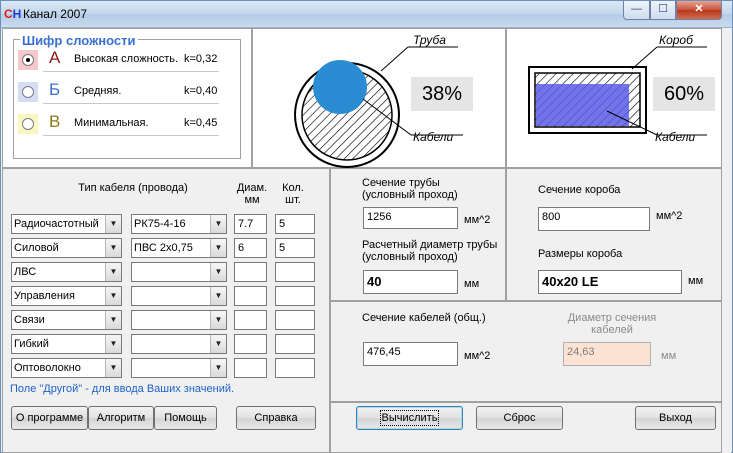 The width and height of the screenshot is (733, 453). I want to click on complexity-letter: Б, so click(55, 89).